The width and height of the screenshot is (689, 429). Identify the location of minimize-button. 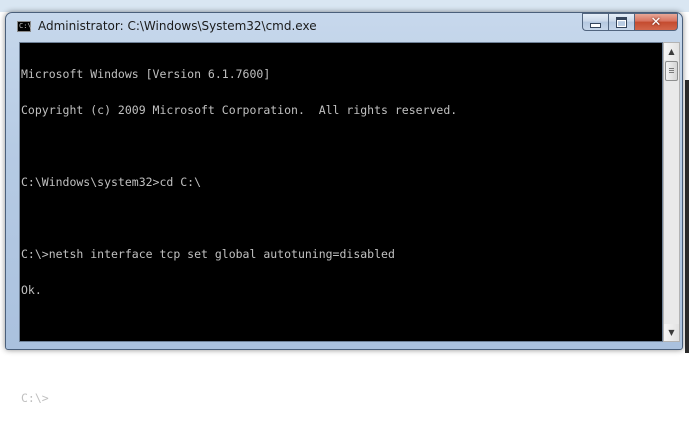
(595, 22).